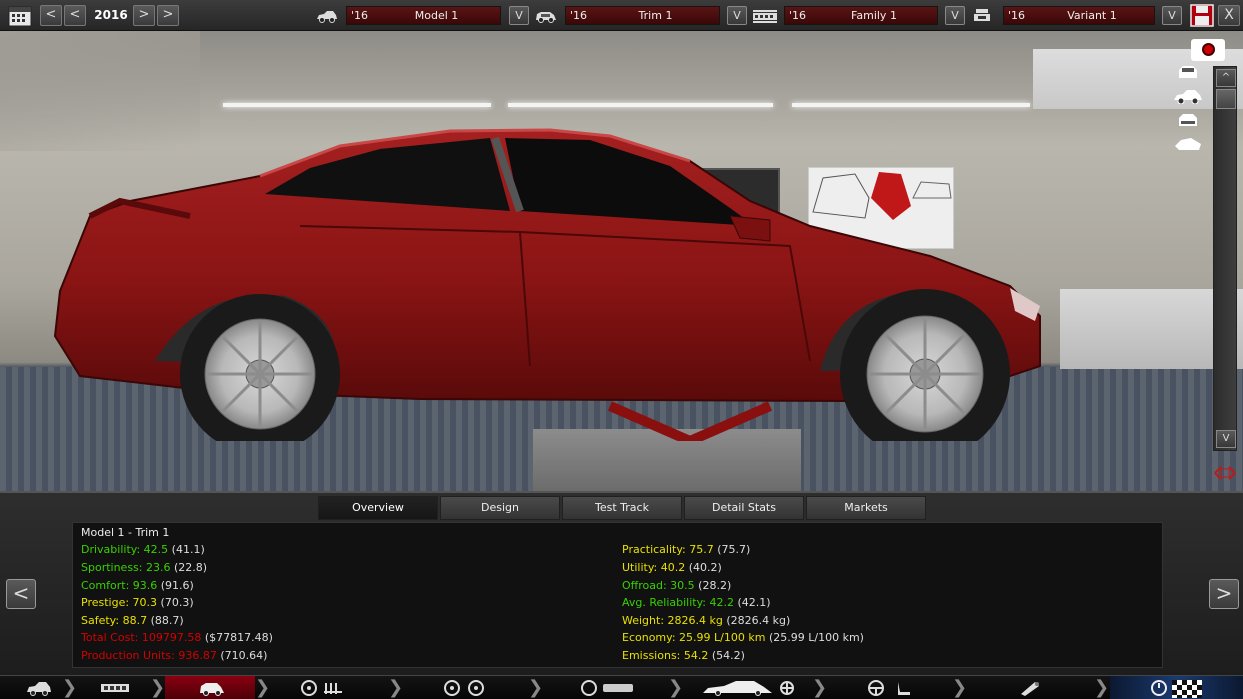 The height and width of the screenshot is (699, 1243). Describe the element at coordinates (244, 655) in the screenshot. I see `stat-reference: (710.64)` at that location.